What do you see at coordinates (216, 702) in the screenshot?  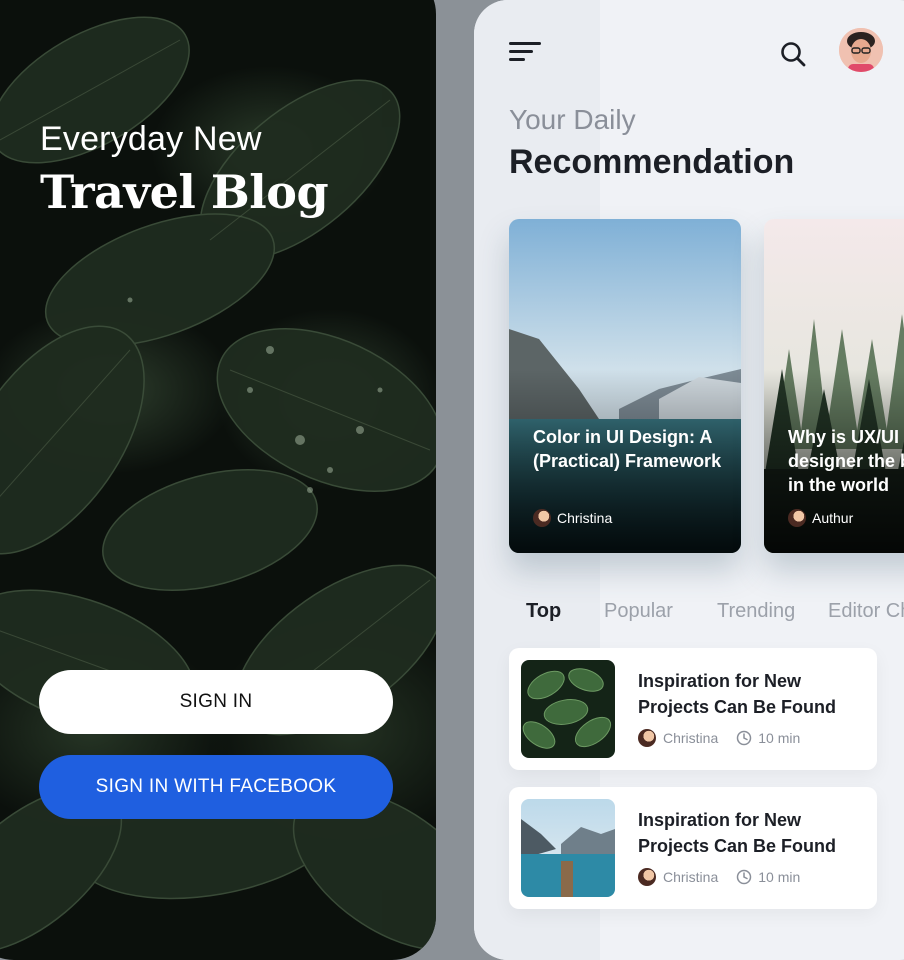 I see `sign-in-button: SIGN IN` at bounding box center [216, 702].